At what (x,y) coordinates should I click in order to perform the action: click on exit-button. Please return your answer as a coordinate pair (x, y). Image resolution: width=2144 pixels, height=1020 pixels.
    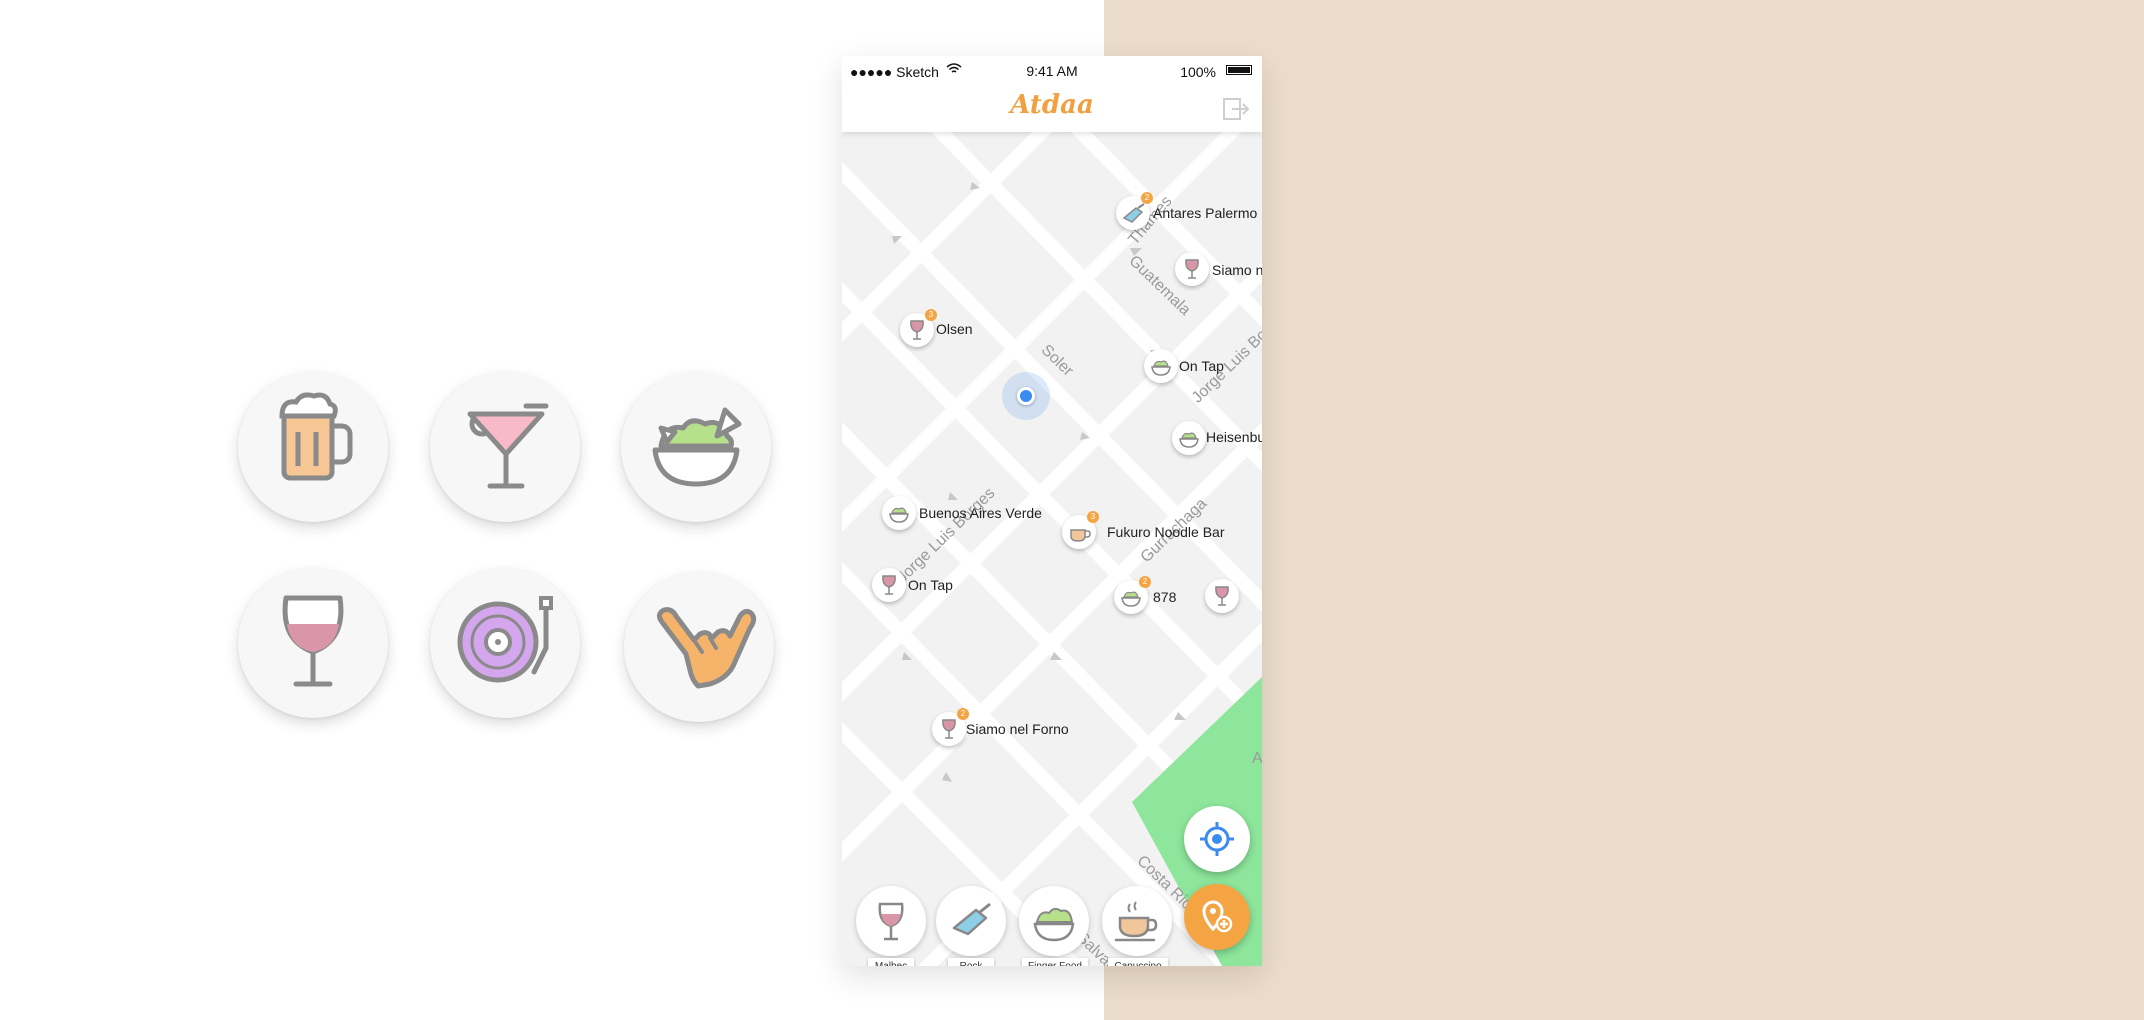
    Looking at the image, I should click on (1236, 109).